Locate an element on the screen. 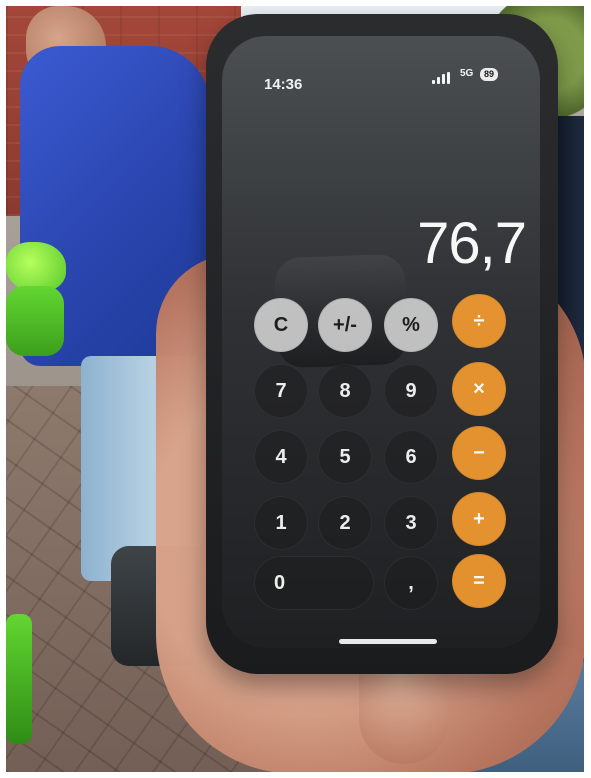 The width and height of the screenshot is (591, 778). calculator-display: 76,7 is located at coordinates (472, 243).